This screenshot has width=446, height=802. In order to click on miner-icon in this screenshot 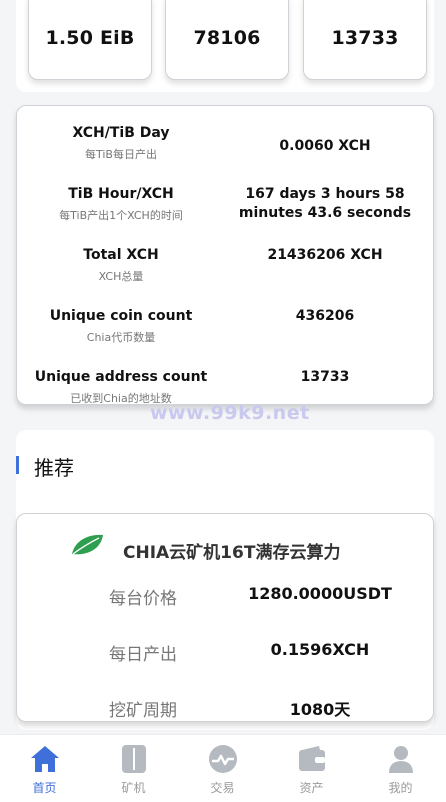, I will do `click(134, 759)`.